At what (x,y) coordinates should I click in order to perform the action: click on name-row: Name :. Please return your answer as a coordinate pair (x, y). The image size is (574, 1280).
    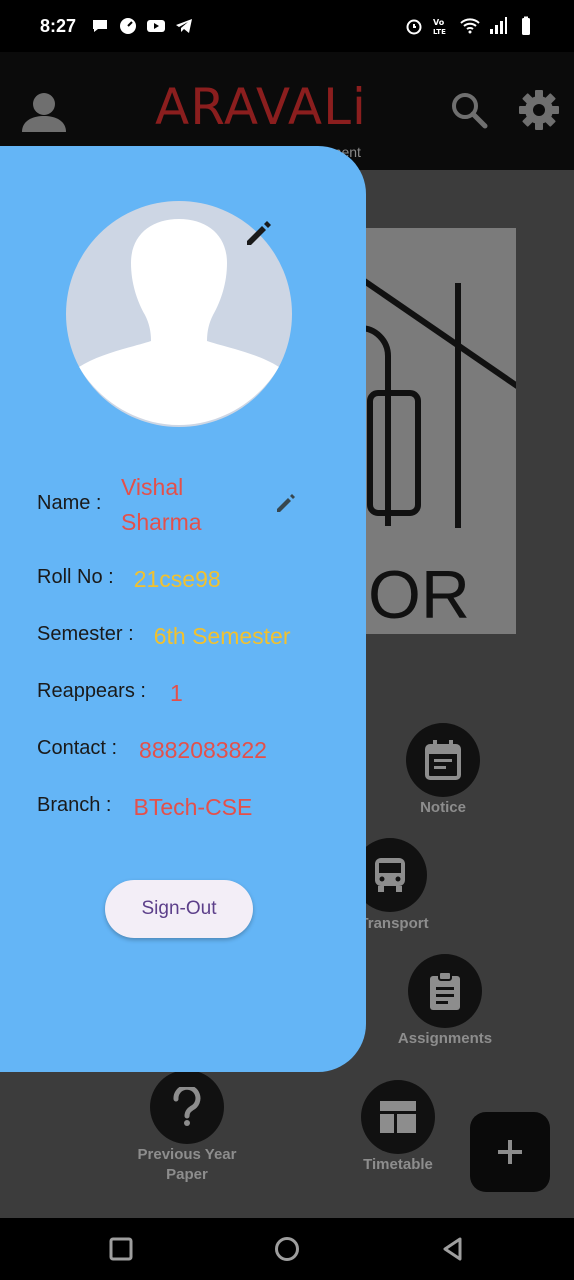
    Looking at the image, I should click on (69, 503).